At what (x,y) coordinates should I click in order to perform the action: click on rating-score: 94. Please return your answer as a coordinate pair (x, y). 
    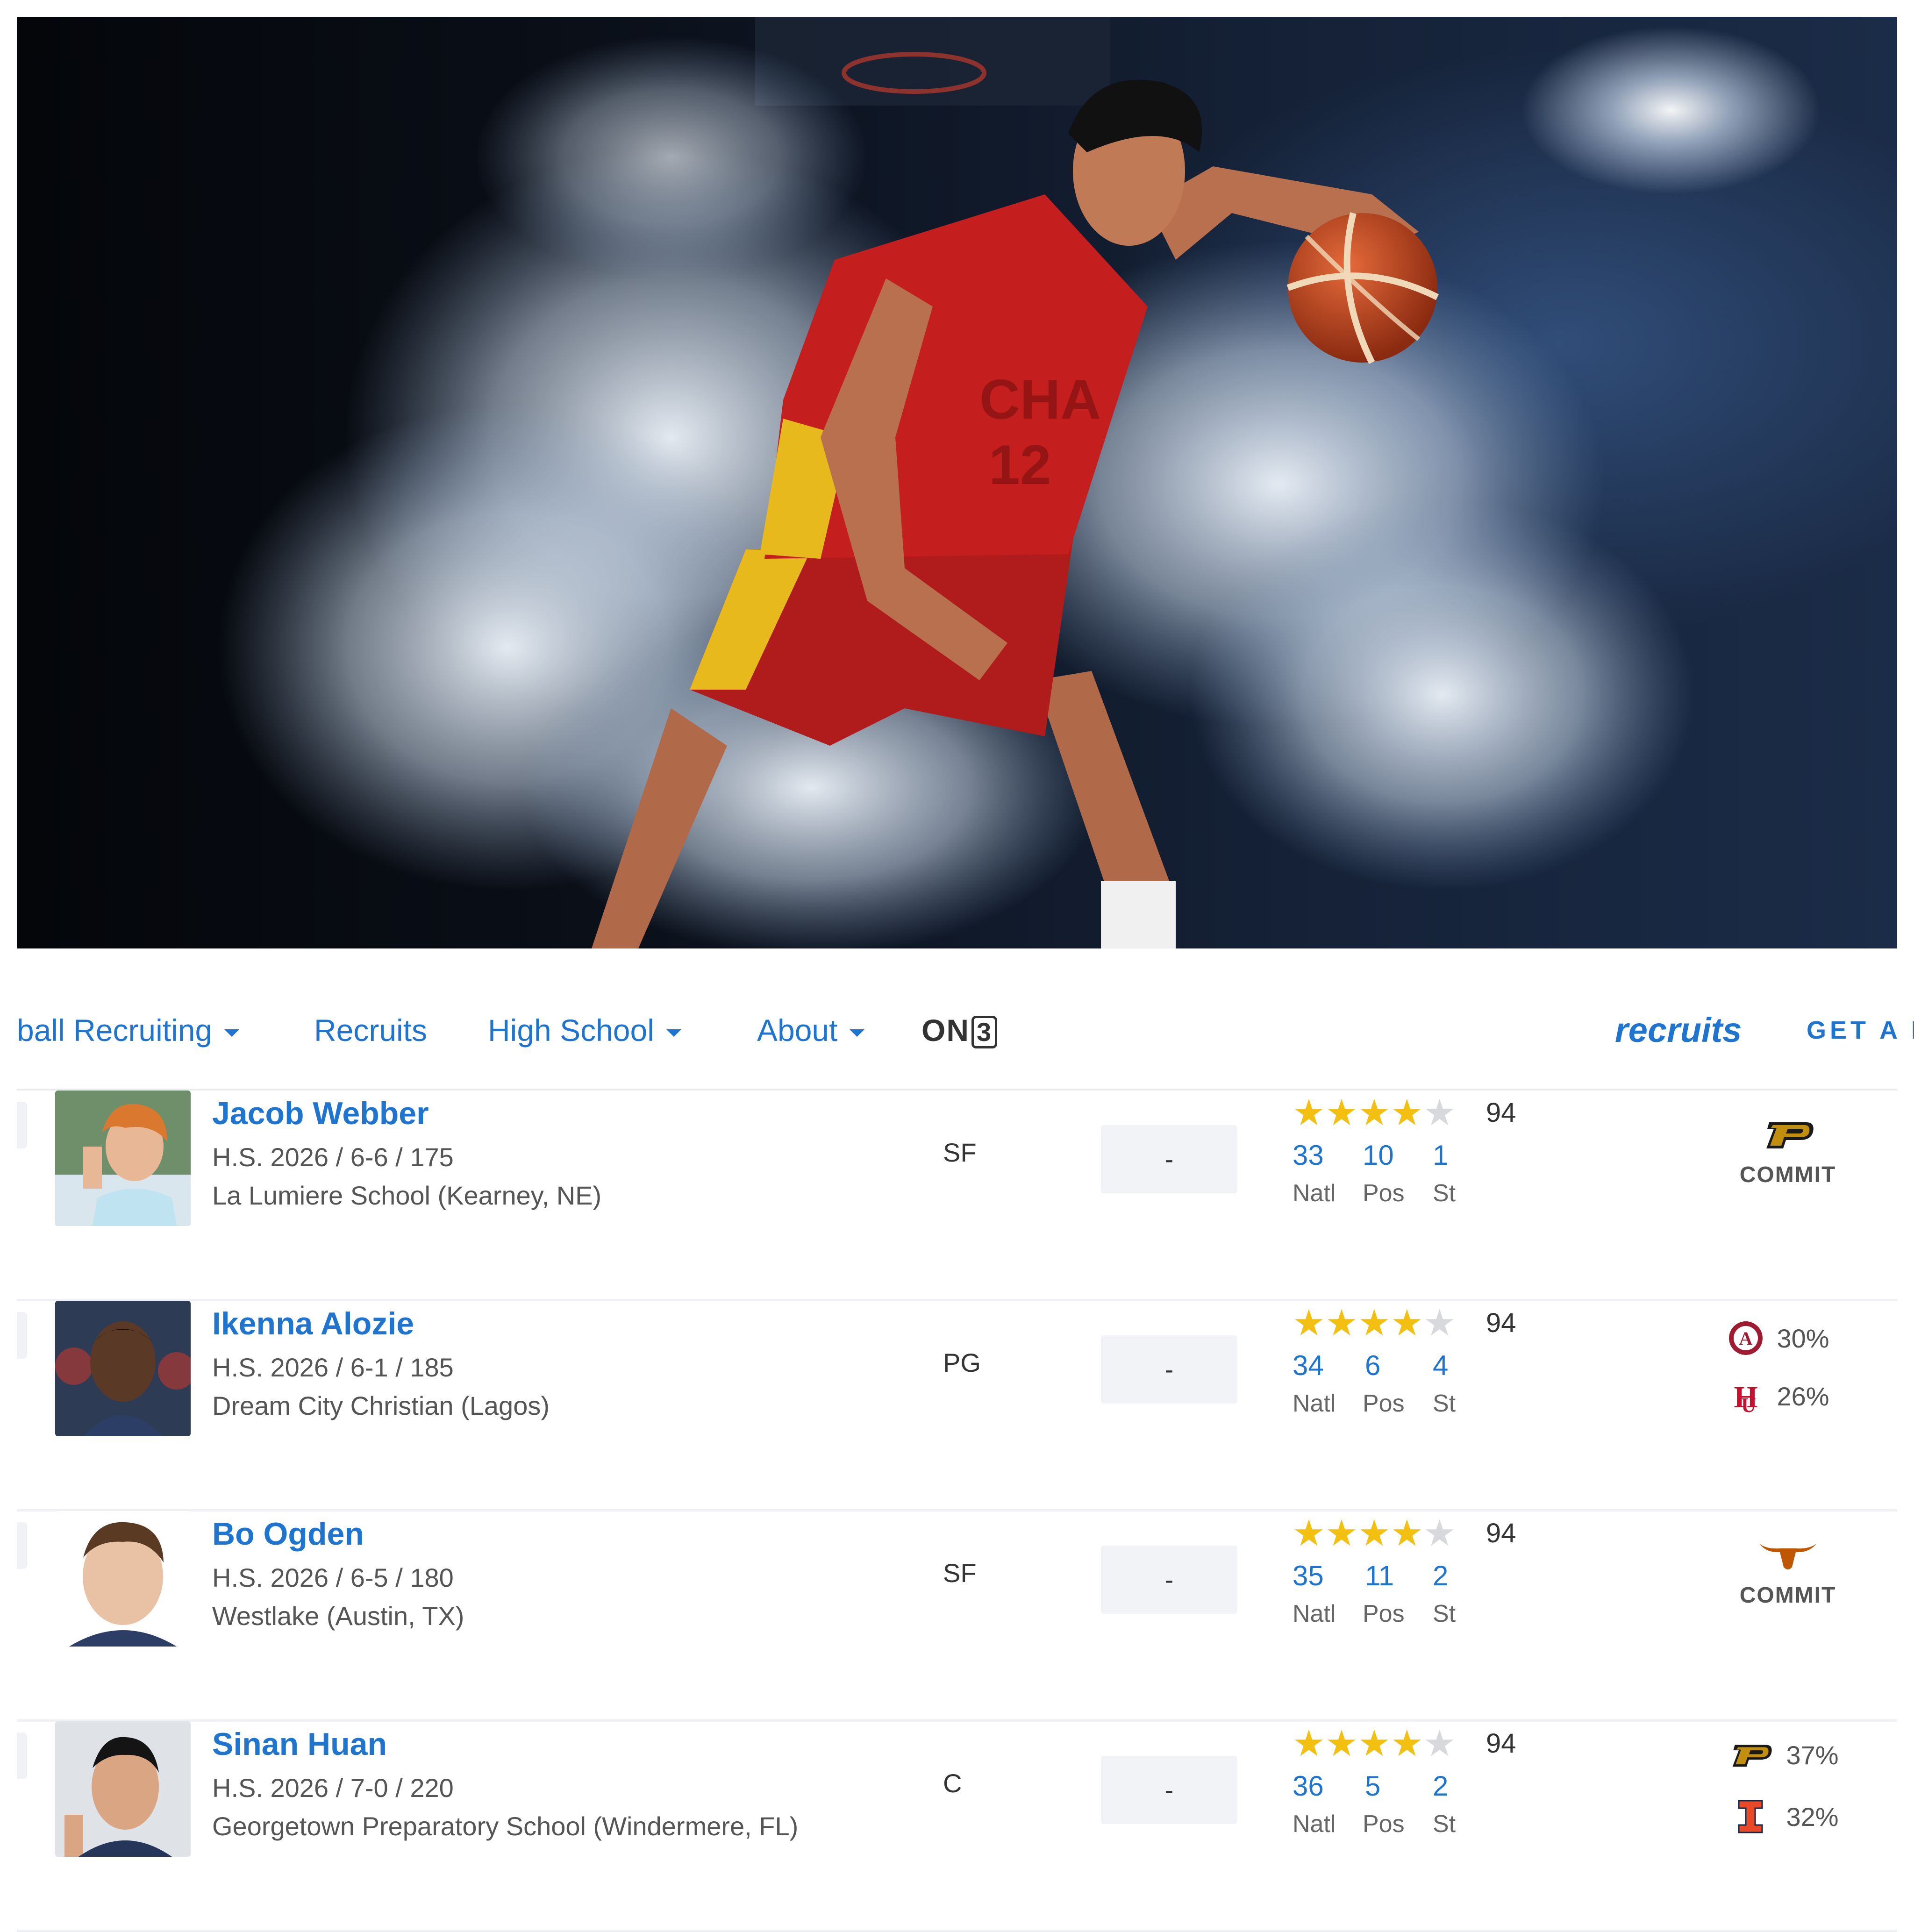
    Looking at the image, I should click on (1501, 1323).